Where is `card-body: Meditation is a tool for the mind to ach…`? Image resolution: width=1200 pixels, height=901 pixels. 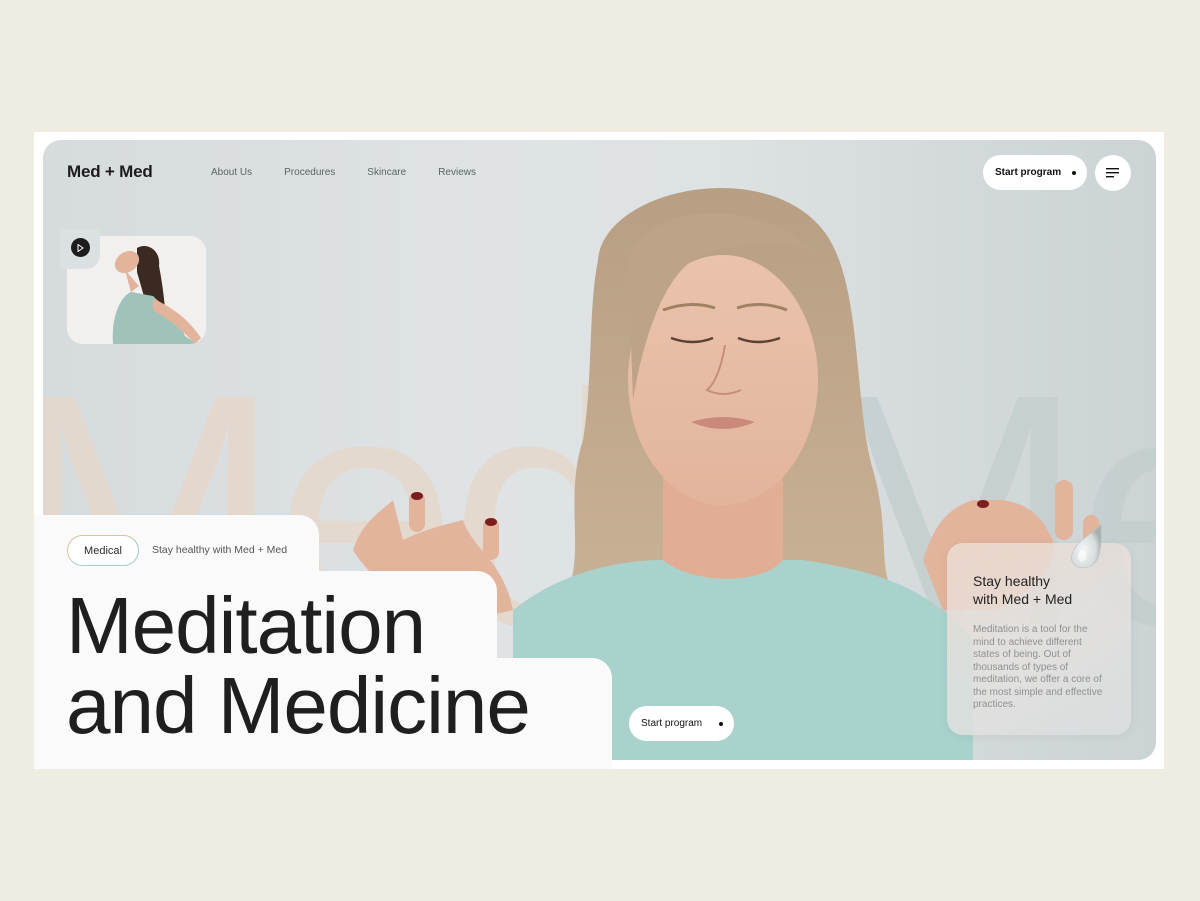
card-body: Meditation is a tool for the mind to ach… is located at coordinates (1038, 667).